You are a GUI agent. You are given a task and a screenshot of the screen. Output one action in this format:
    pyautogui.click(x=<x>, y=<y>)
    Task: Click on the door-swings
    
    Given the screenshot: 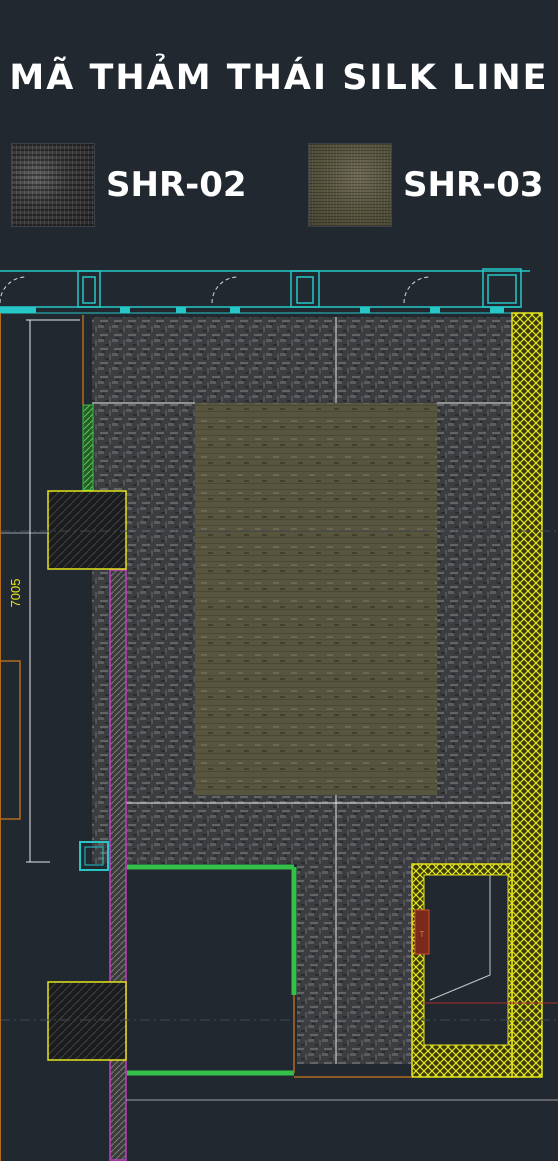 What is the action you would take?
    pyautogui.click(x=215, y=290)
    